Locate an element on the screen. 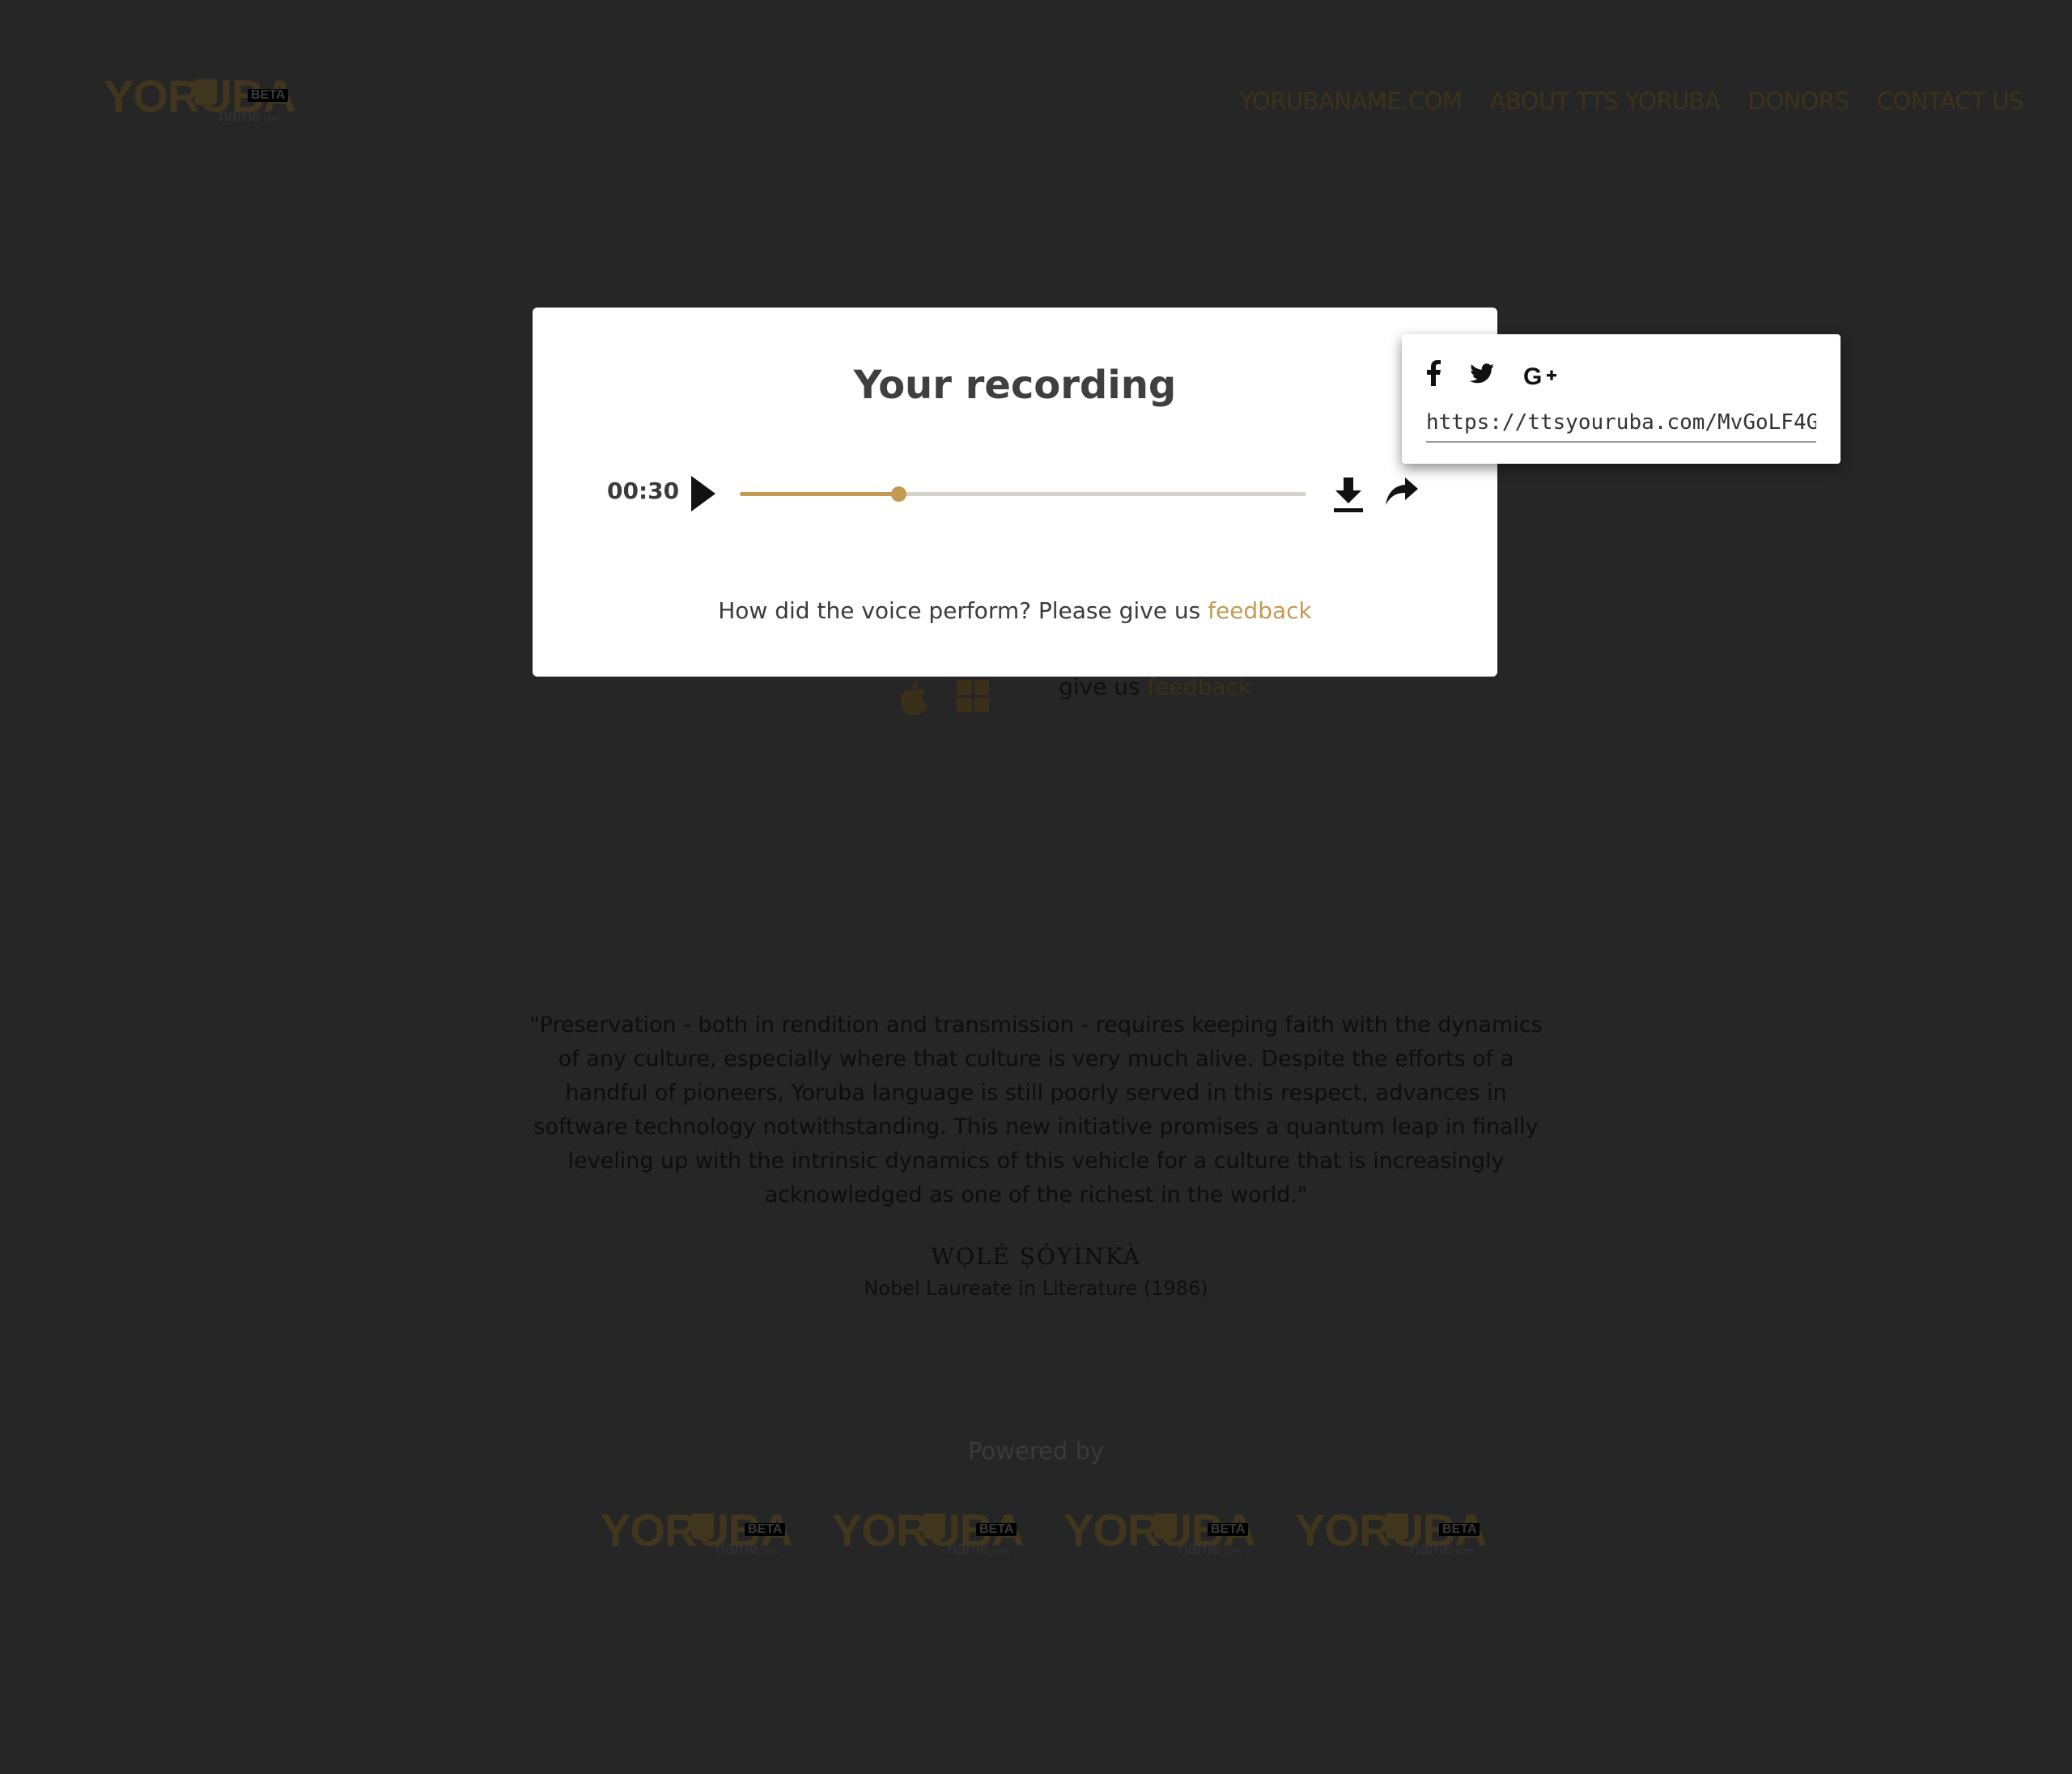 The width and height of the screenshot is (2072, 1774). share-popover: G is located at coordinates (1621, 399).